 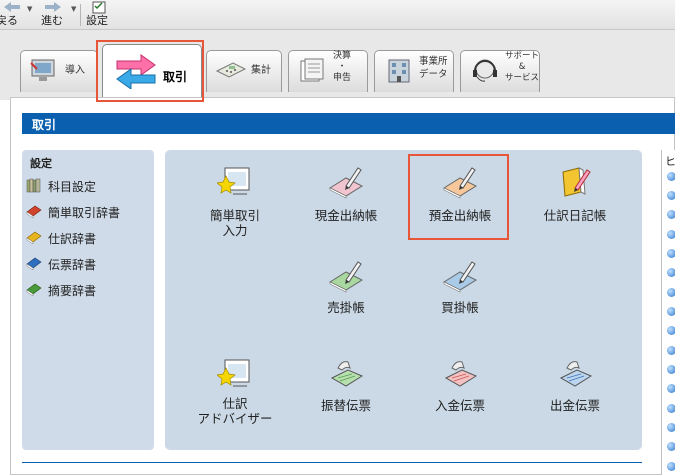 What do you see at coordinates (459, 405) in the screenshot?
I see `tile-label: 入金伝票` at bounding box center [459, 405].